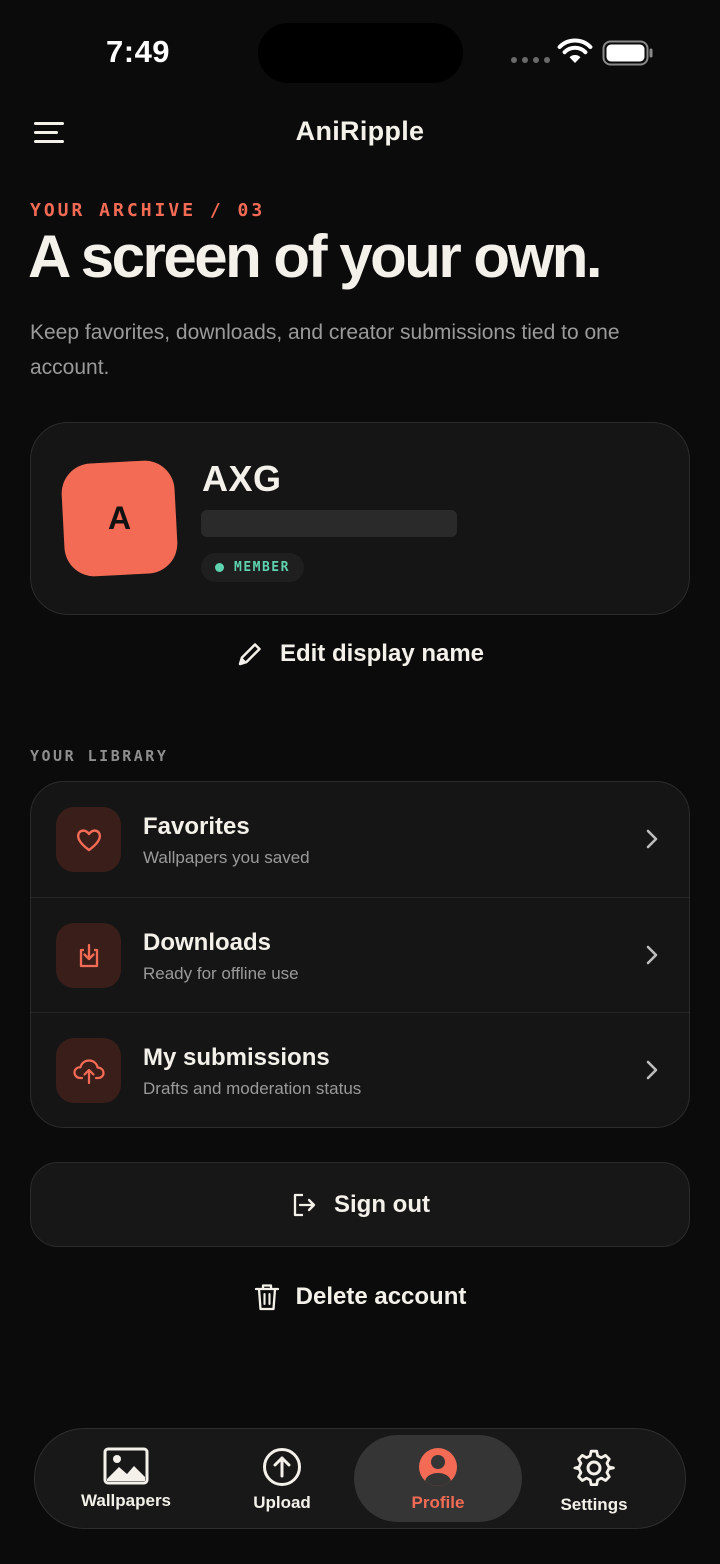 This screenshot has height=1564, width=720. Describe the element at coordinates (282, 1502) in the screenshot. I see `tab-label: Upload` at that location.